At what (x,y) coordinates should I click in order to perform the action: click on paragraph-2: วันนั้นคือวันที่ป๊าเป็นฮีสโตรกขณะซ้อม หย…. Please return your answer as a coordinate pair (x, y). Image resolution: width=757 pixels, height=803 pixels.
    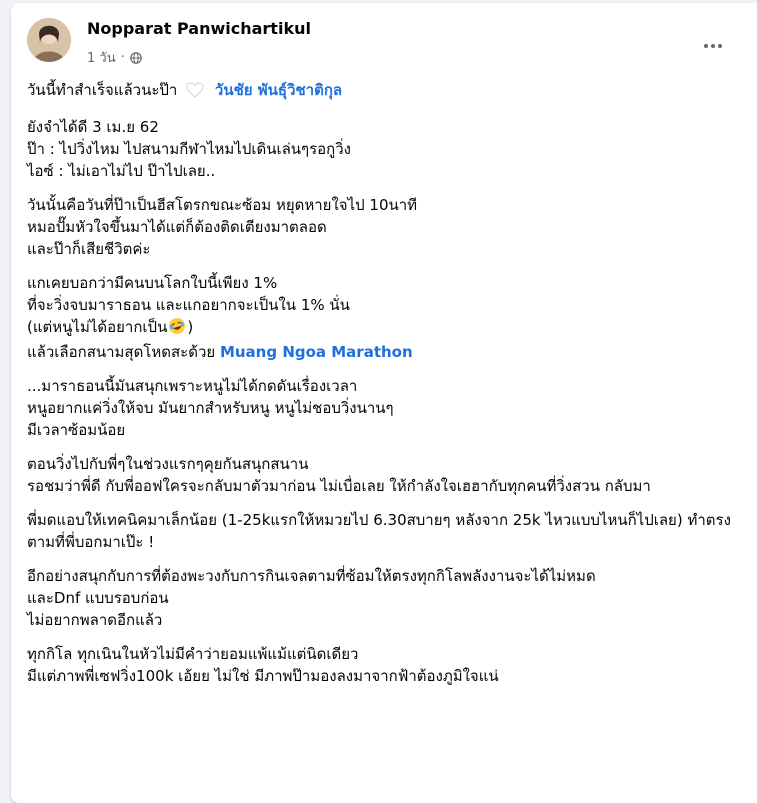
    Looking at the image, I should click on (384, 227).